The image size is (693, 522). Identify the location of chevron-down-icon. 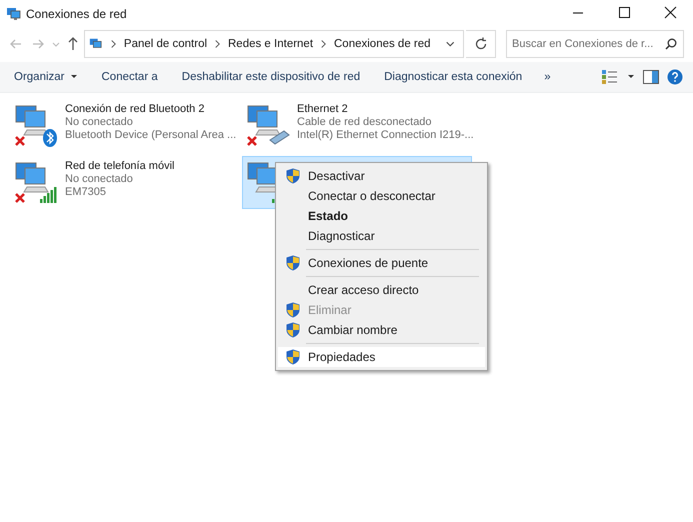
(449, 44).